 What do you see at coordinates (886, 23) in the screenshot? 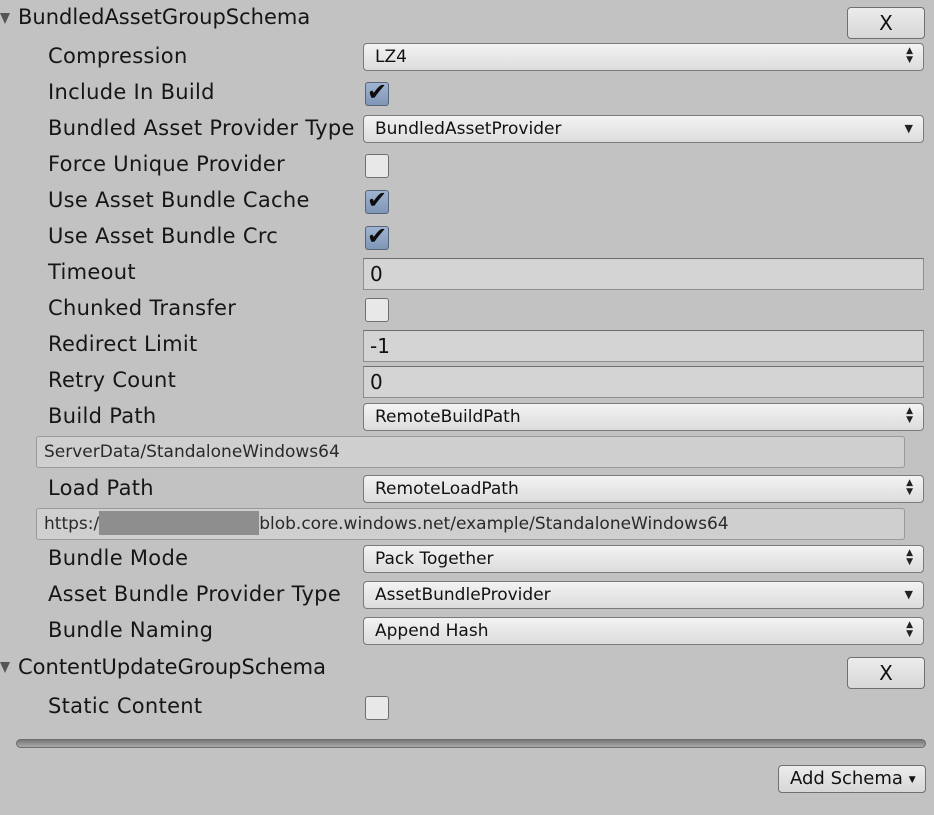
I see `remove-bundled-schema-button: X` at bounding box center [886, 23].